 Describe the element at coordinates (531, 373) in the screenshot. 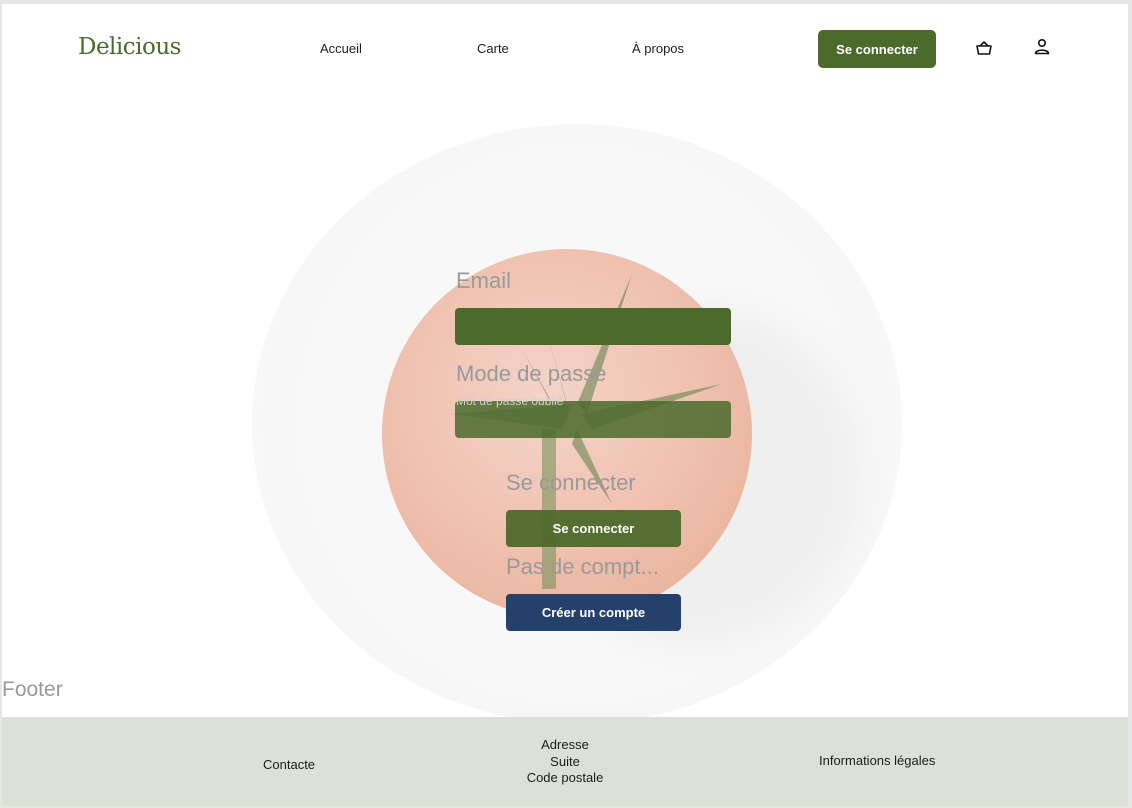

I see `password-label: Mode de passe` at that location.